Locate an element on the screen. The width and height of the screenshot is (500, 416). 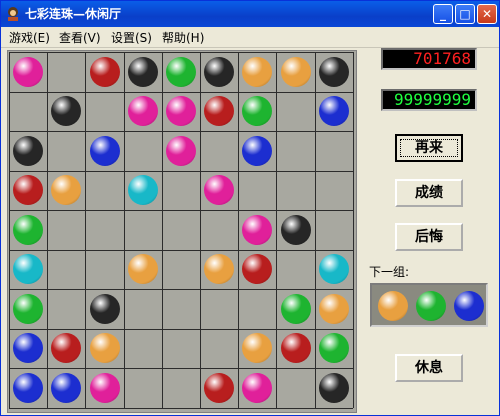
close-icon: ✕ is located at coordinates (487, 14).